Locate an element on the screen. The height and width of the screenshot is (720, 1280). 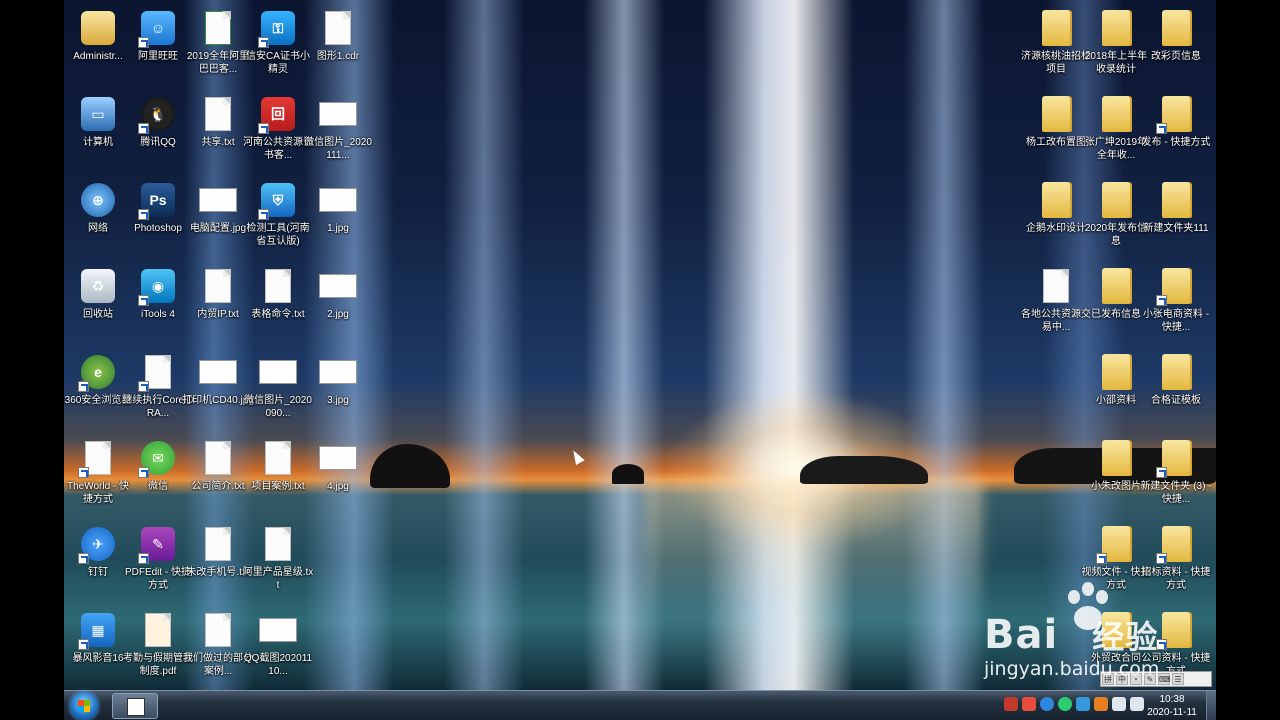
watermark-brand: Bai 经验 is located at coordinates (1071, 635).